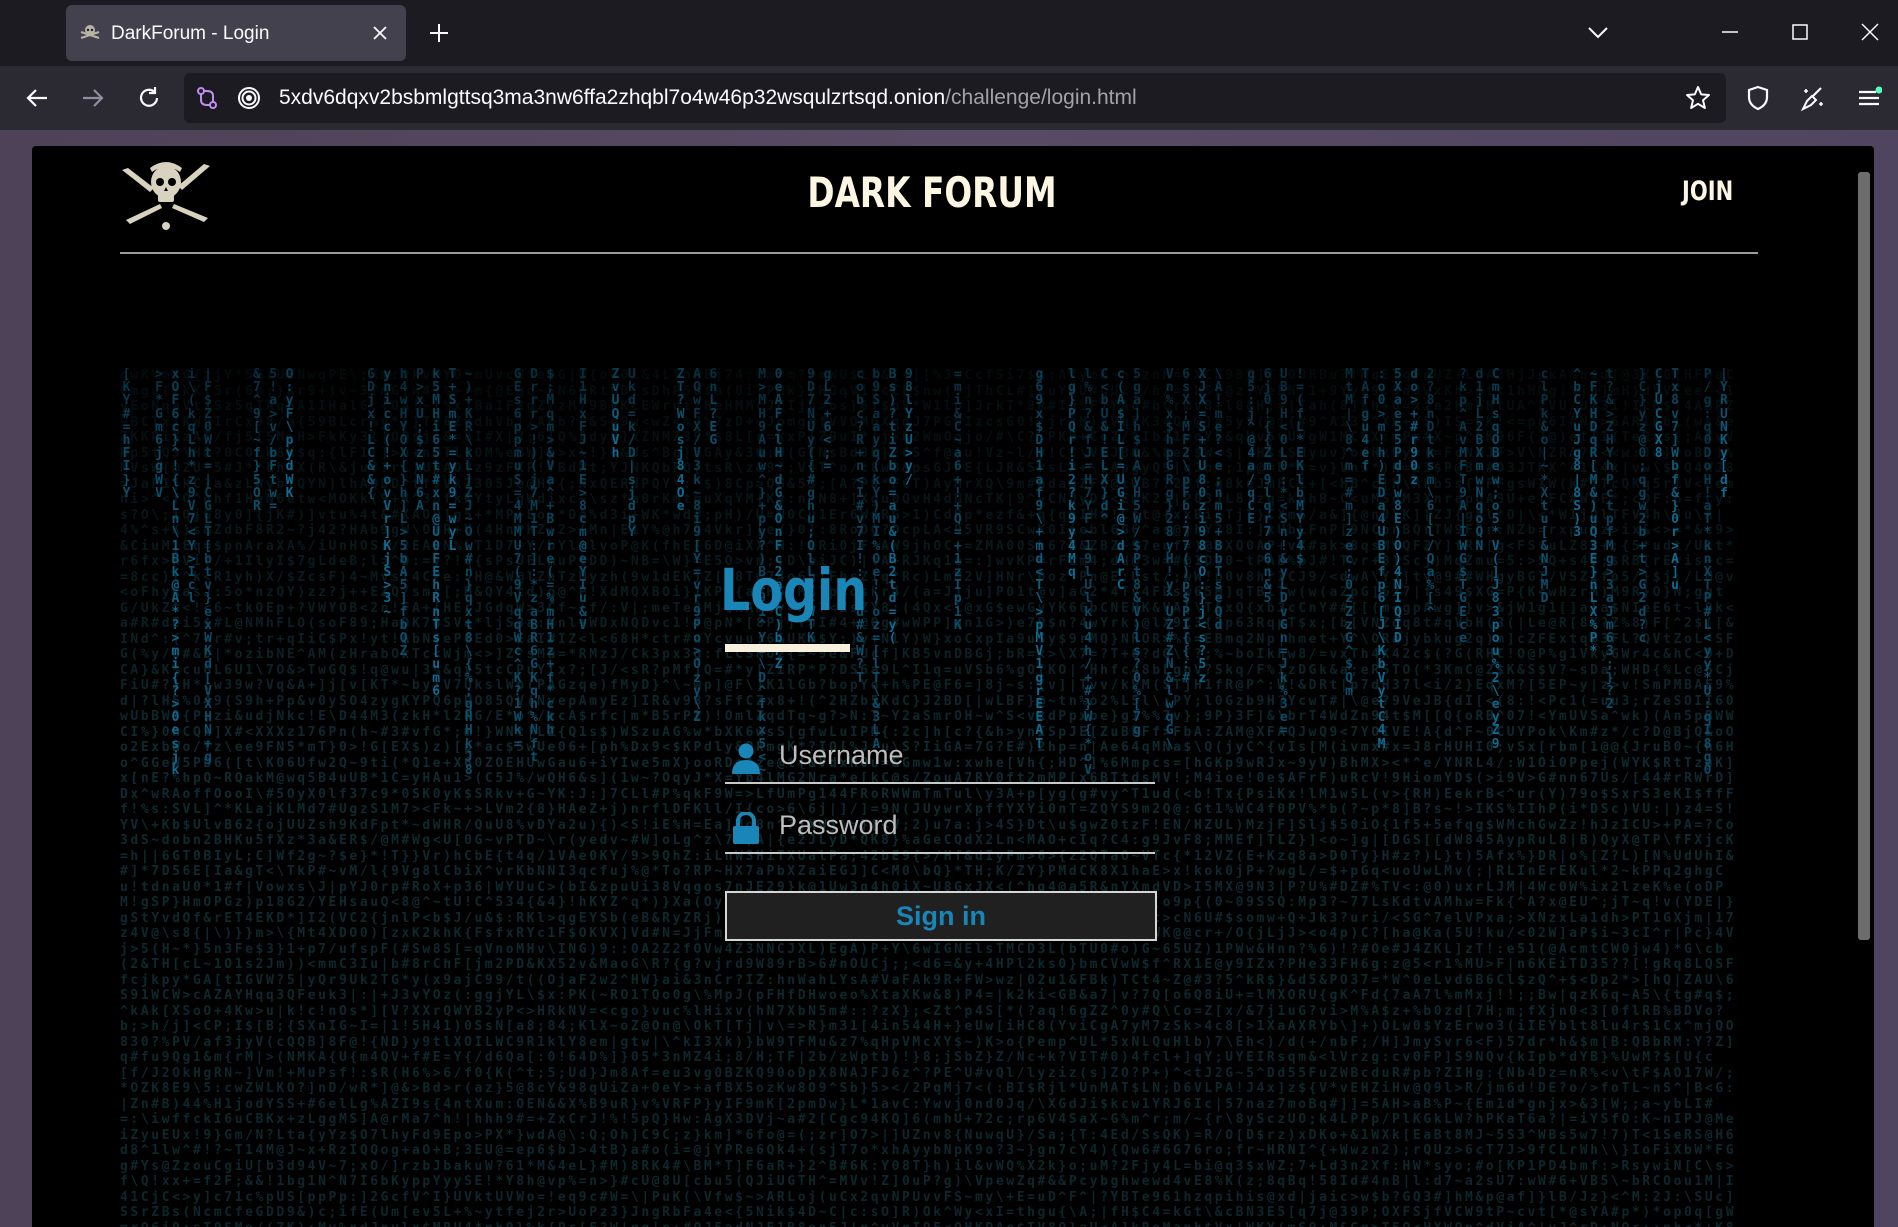  Describe the element at coordinates (680, 441) in the screenshot. I see `matrix-column: Z T ? W o s j 8 4 O e` at that location.